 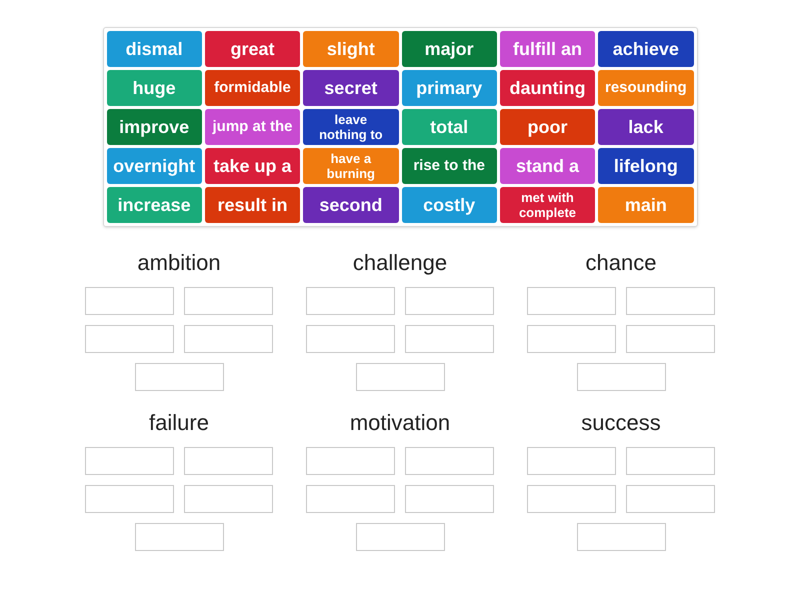 I want to click on word-tile: overnight, so click(x=154, y=166).